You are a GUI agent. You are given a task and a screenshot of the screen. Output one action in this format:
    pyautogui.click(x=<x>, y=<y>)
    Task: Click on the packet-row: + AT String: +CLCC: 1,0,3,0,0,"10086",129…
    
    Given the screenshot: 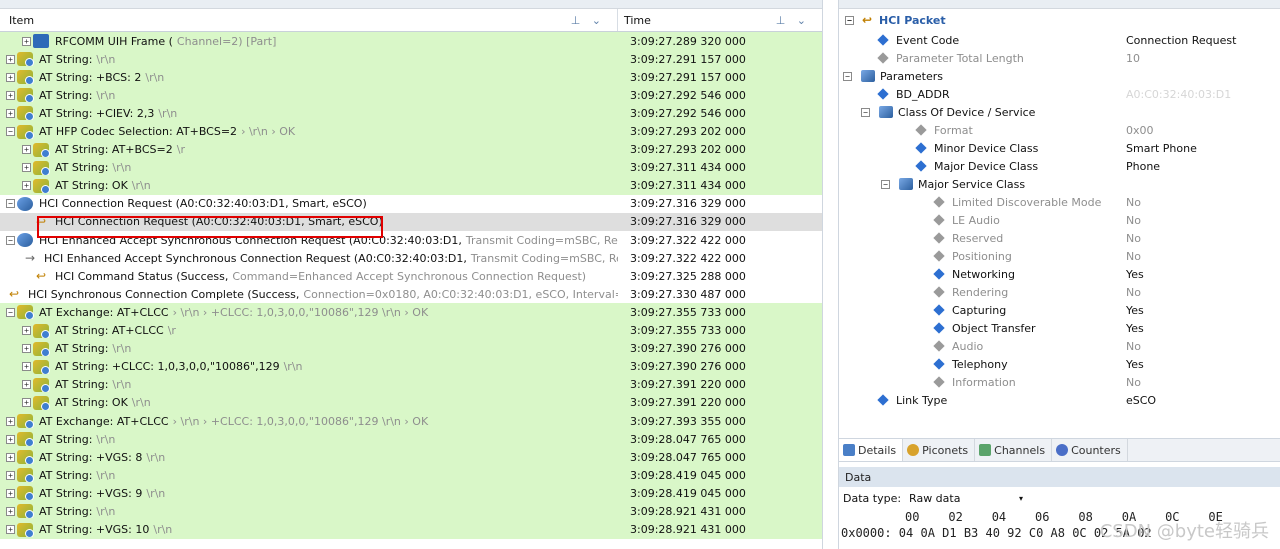 What is the action you would take?
    pyautogui.click(x=411, y=366)
    